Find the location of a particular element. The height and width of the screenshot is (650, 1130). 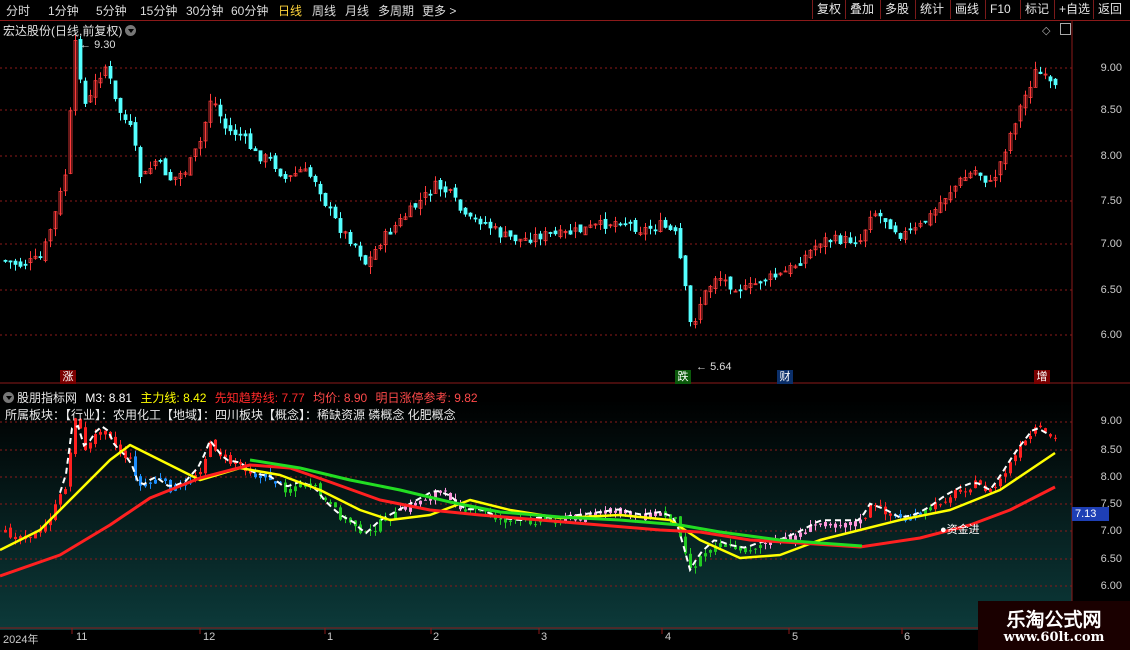

date-axis-label: 2024年 is located at coordinates (21, 640).